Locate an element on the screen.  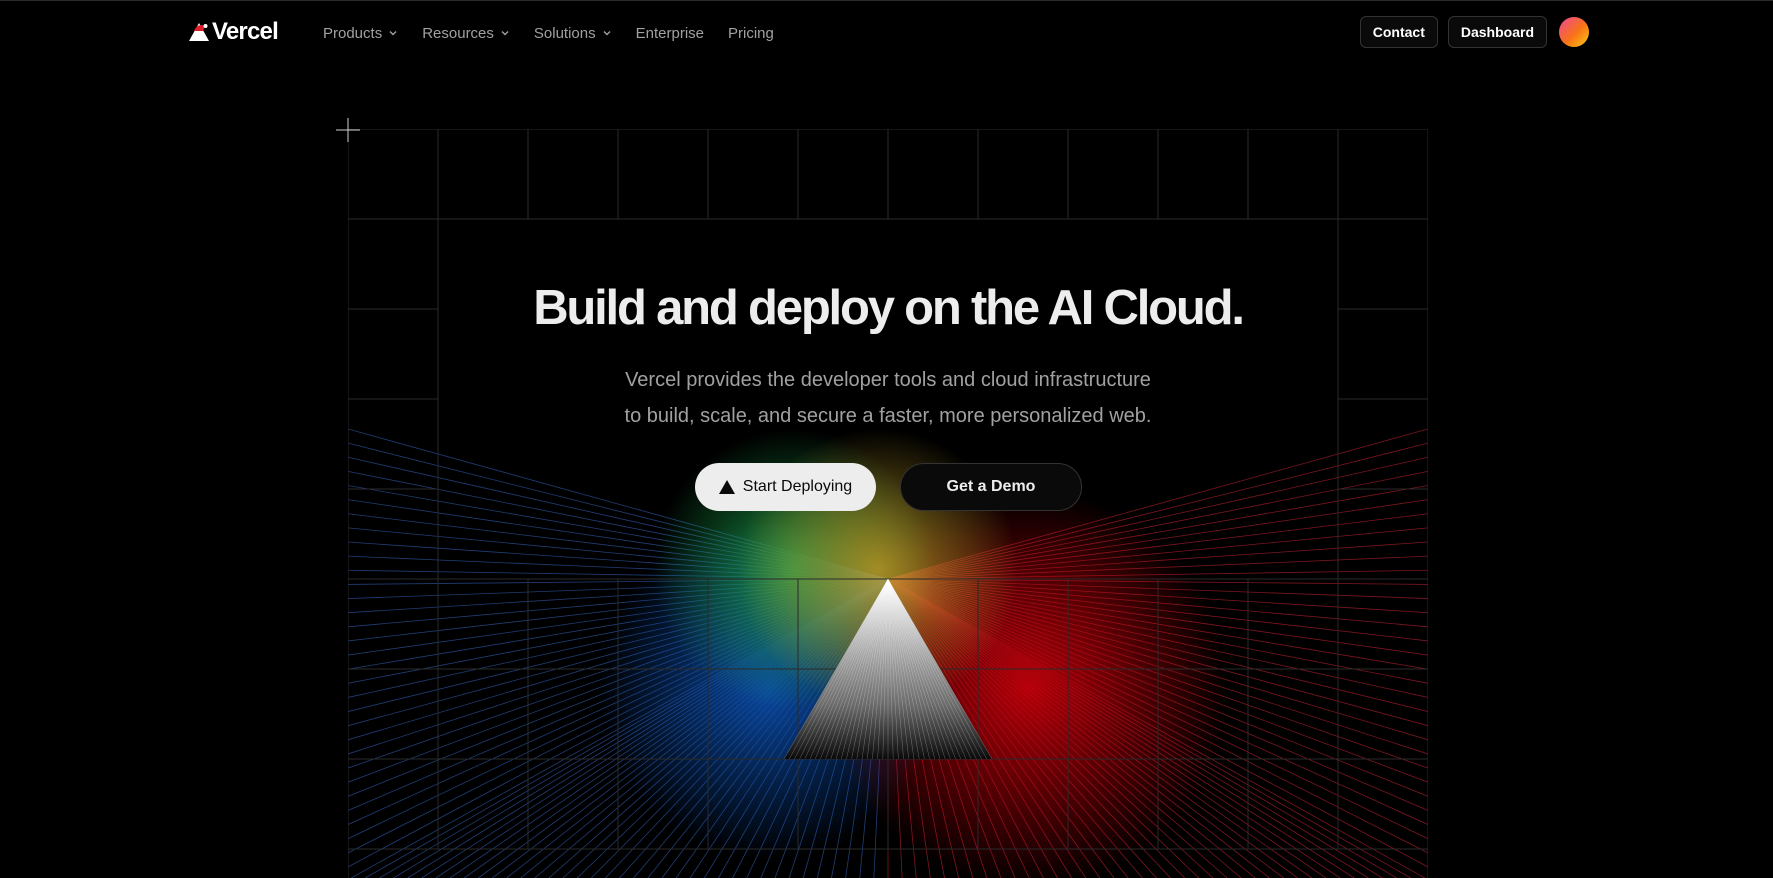
nav-products-label: Products is located at coordinates (353, 33).